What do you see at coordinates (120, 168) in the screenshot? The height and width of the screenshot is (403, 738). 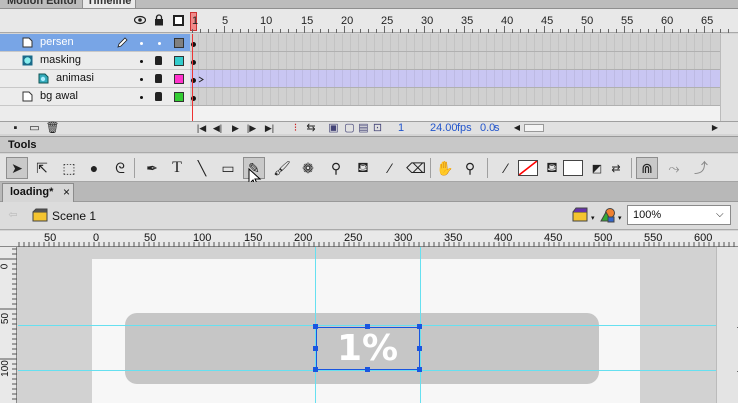 I see `lasso-icon: ᘓ` at bounding box center [120, 168].